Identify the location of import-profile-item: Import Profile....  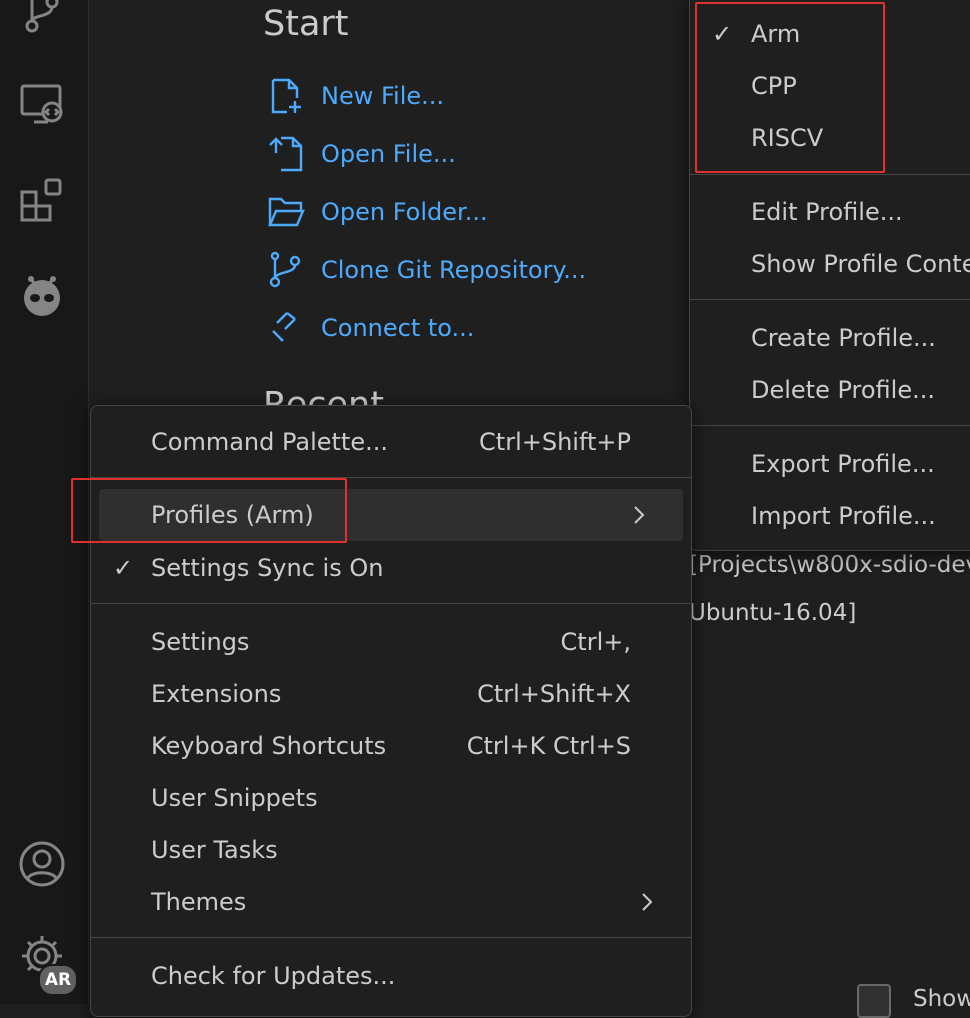
(830, 516).